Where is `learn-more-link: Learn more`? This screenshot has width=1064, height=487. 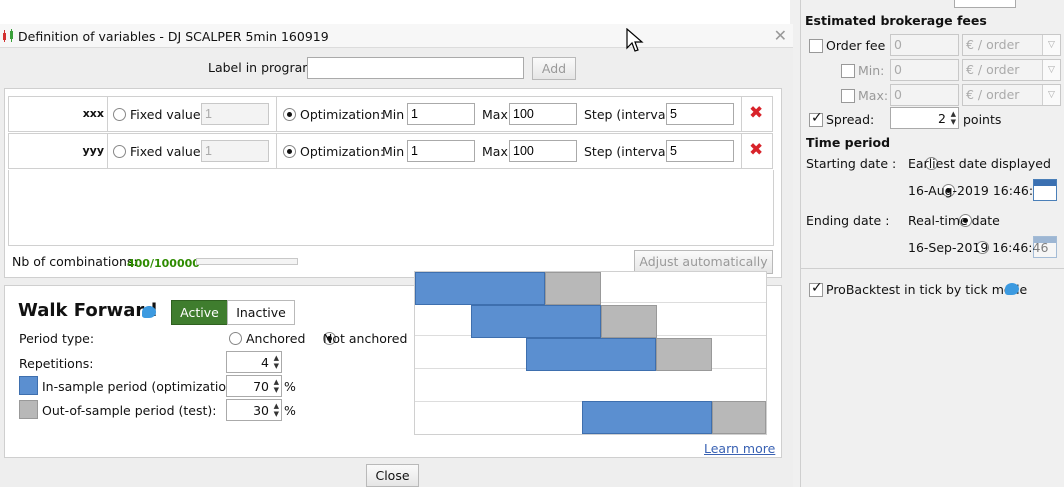 learn-more-link: Learn more is located at coordinates (739, 448).